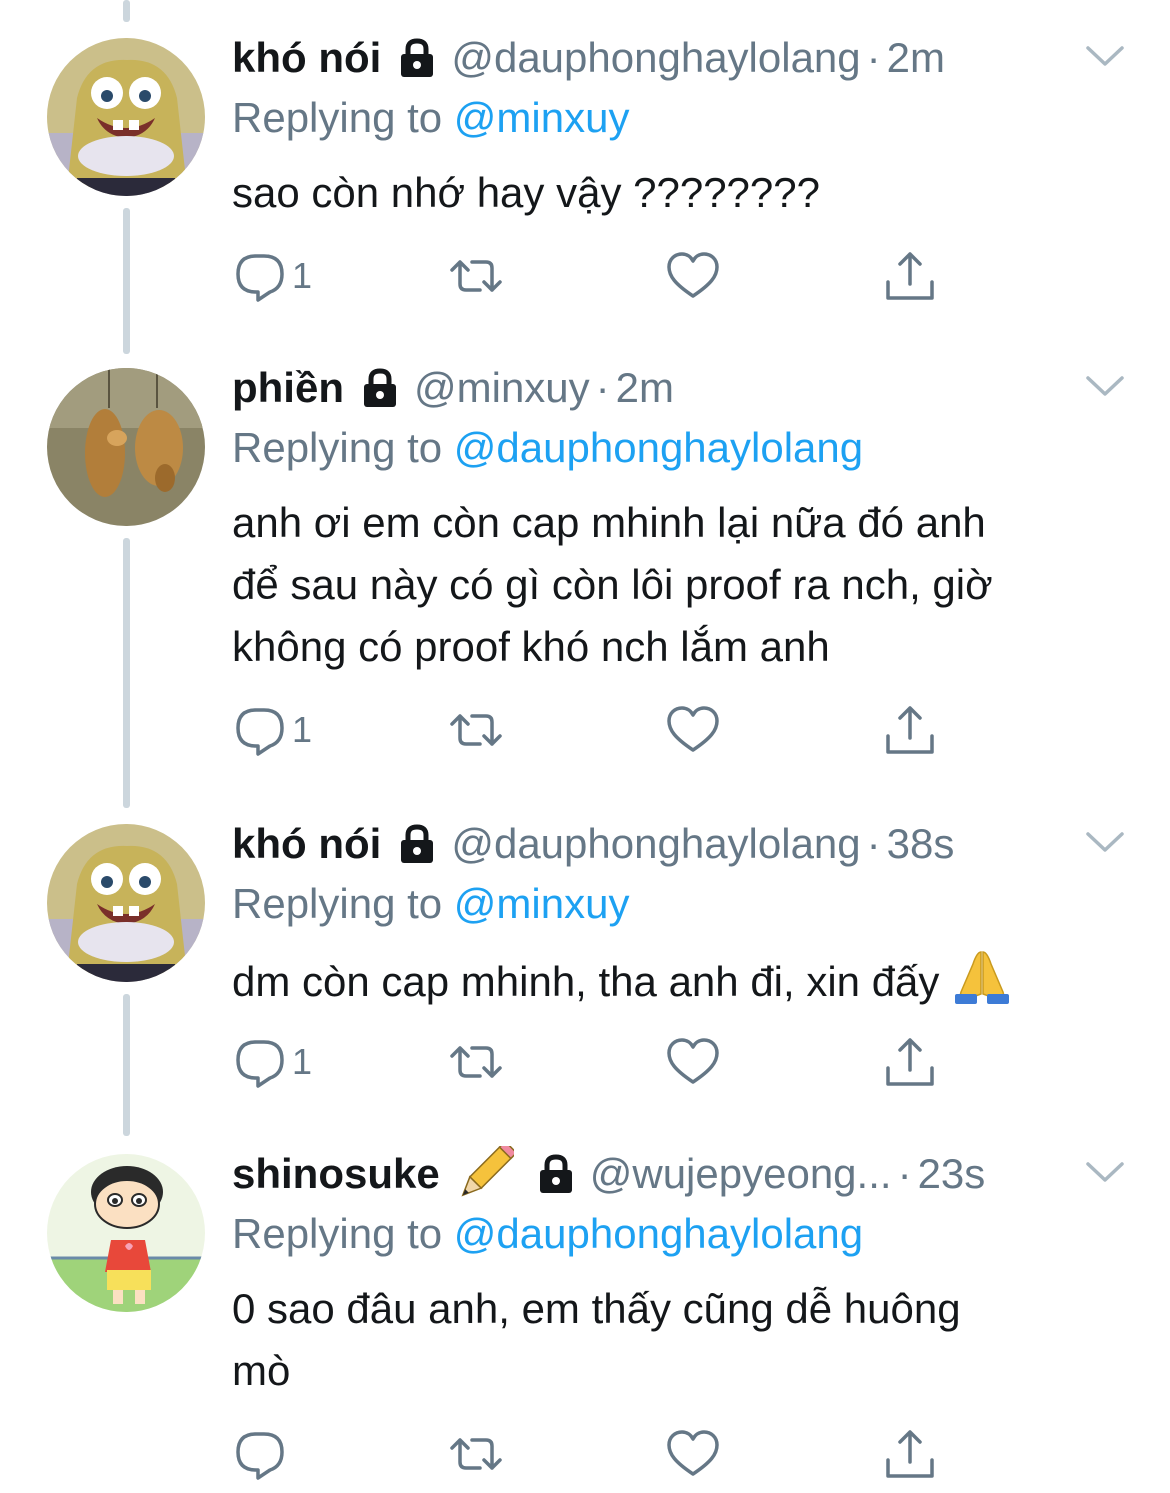 The width and height of the screenshot is (1170, 1493). I want to click on tweet-text: sao còn nhớ hay vậy ????????, so click(682, 193).